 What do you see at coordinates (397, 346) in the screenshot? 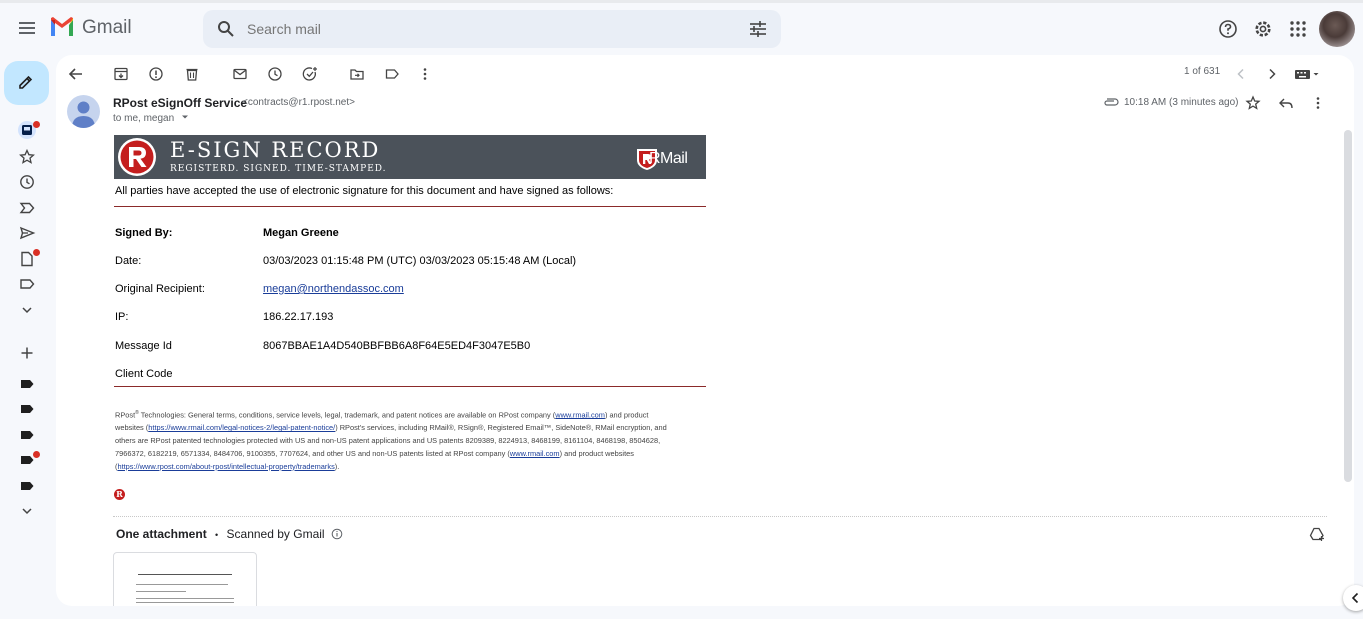
I see `field-value: 8067BBAE1A4D540BBFBB6A8F64E5ED4F3047E5B0` at bounding box center [397, 346].